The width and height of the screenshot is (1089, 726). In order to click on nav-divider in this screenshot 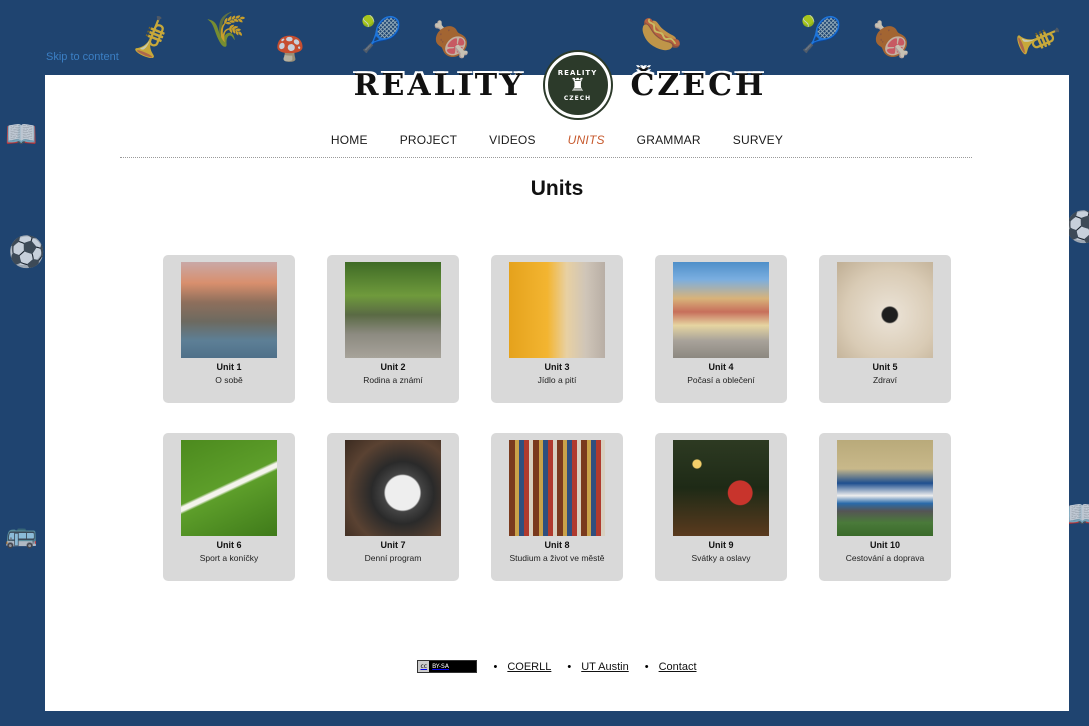, I will do `click(546, 157)`.